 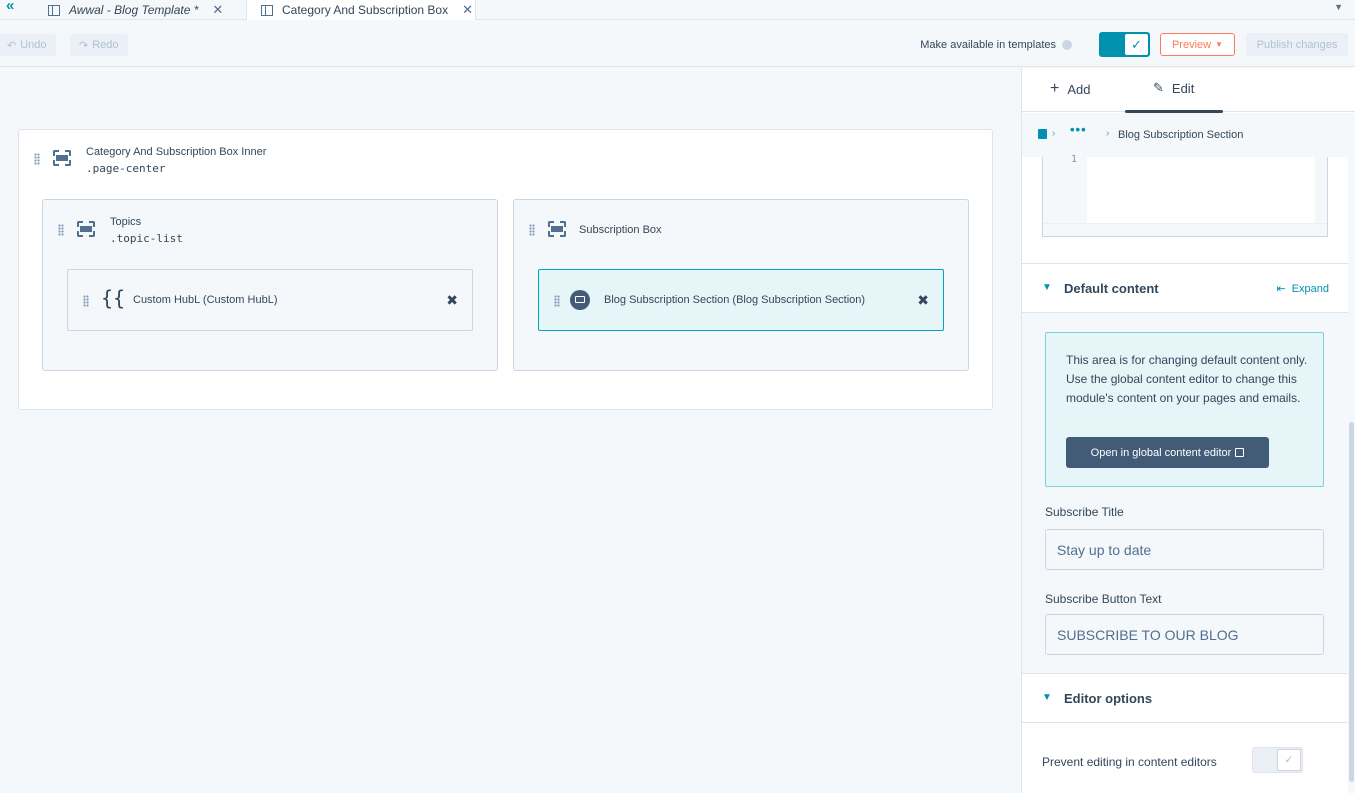 What do you see at coordinates (1184, 549) in the screenshot?
I see `subscribe-title-input: Stay up to date` at bounding box center [1184, 549].